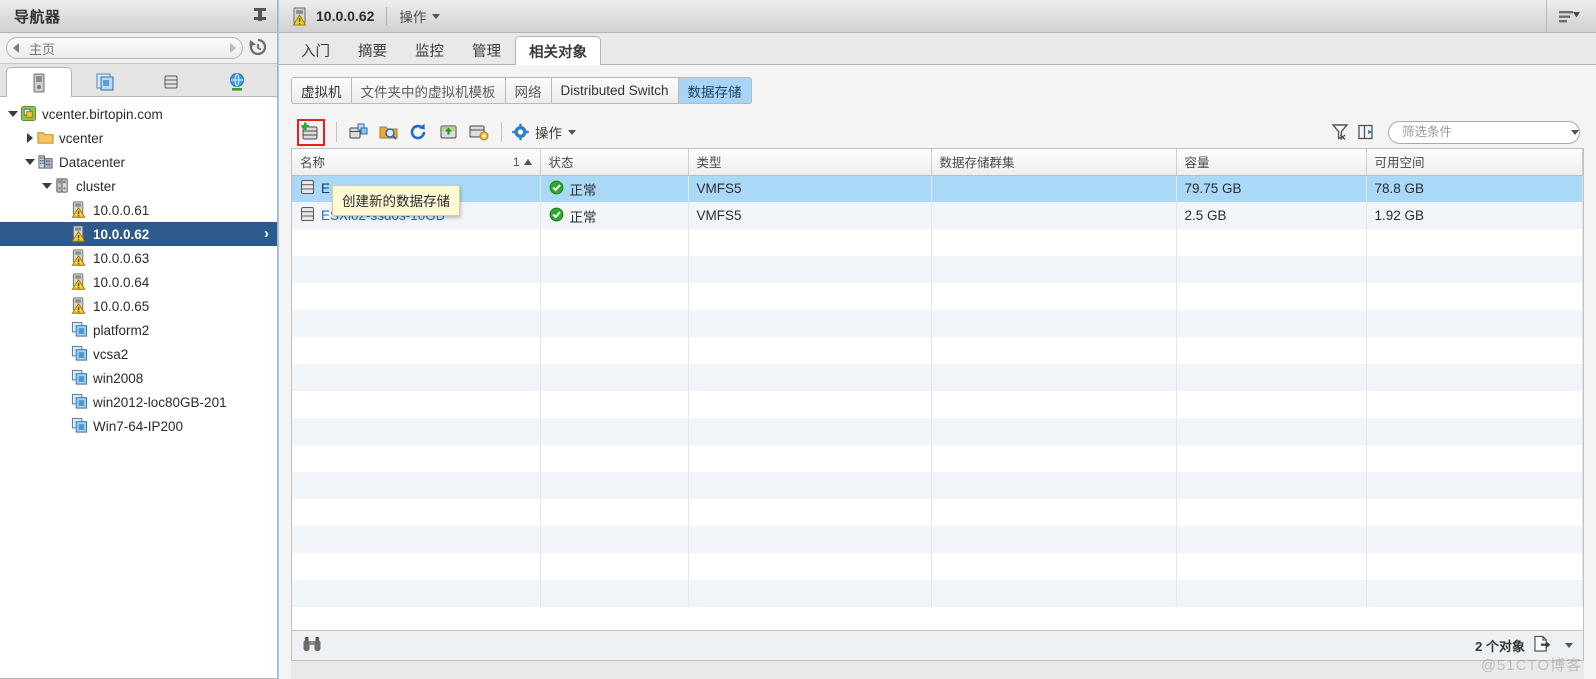 The width and height of the screenshot is (1596, 679). What do you see at coordinates (16, 48) in the screenshot?
I see `back-arrow-icon` at bounding box center [16, 48].